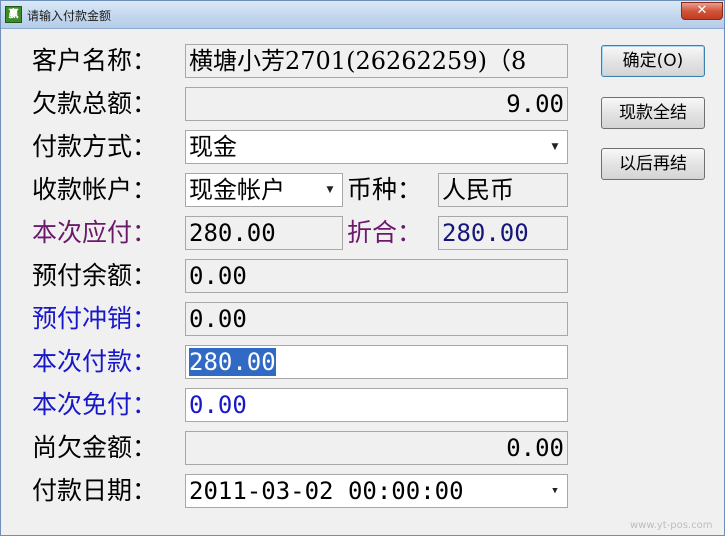  I want to click on window-title: 请输入付款金额, so click(69, 16).